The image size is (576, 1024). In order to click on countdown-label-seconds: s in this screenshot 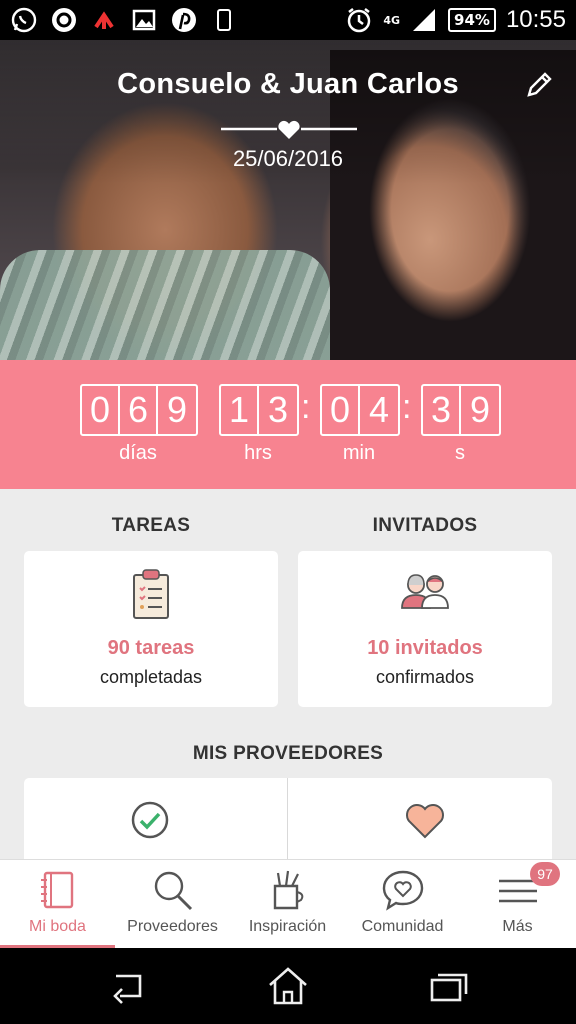, I will do `click(460, 453)`.